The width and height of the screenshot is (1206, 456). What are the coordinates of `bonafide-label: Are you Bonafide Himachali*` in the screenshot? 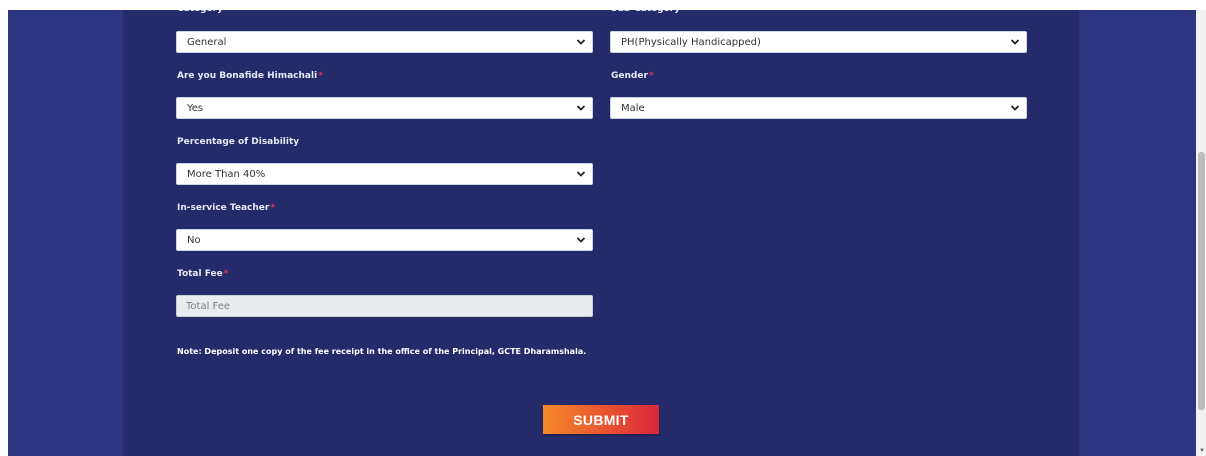 It's located at (250, 76).